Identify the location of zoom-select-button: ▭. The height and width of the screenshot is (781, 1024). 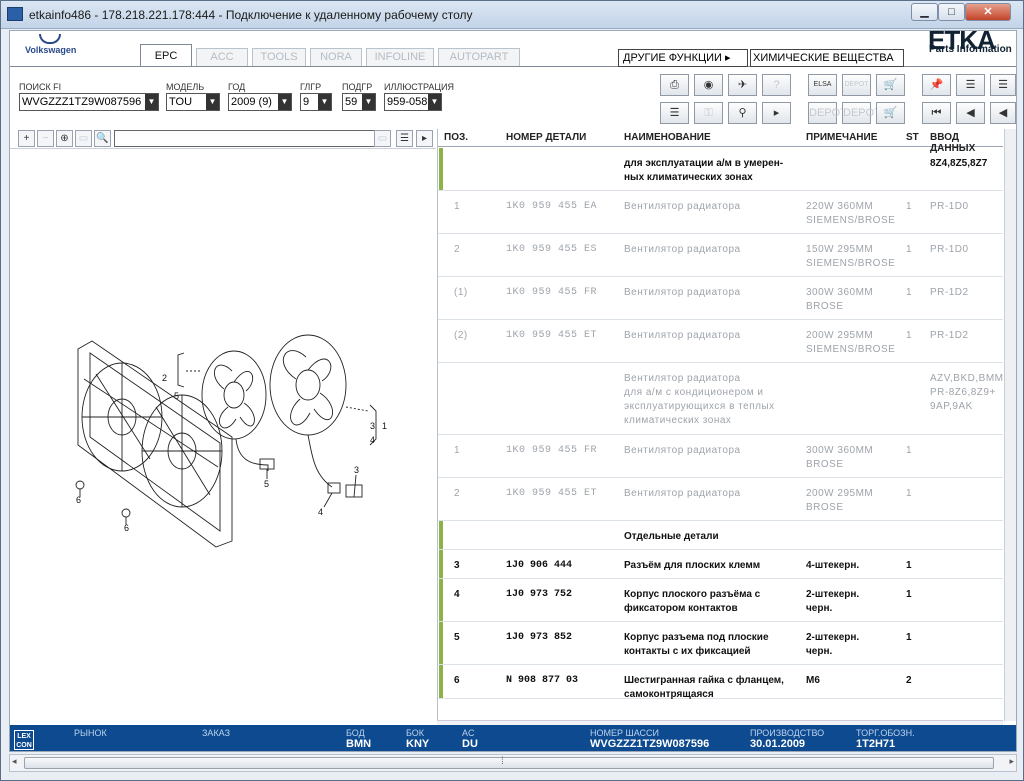
(83, 138).